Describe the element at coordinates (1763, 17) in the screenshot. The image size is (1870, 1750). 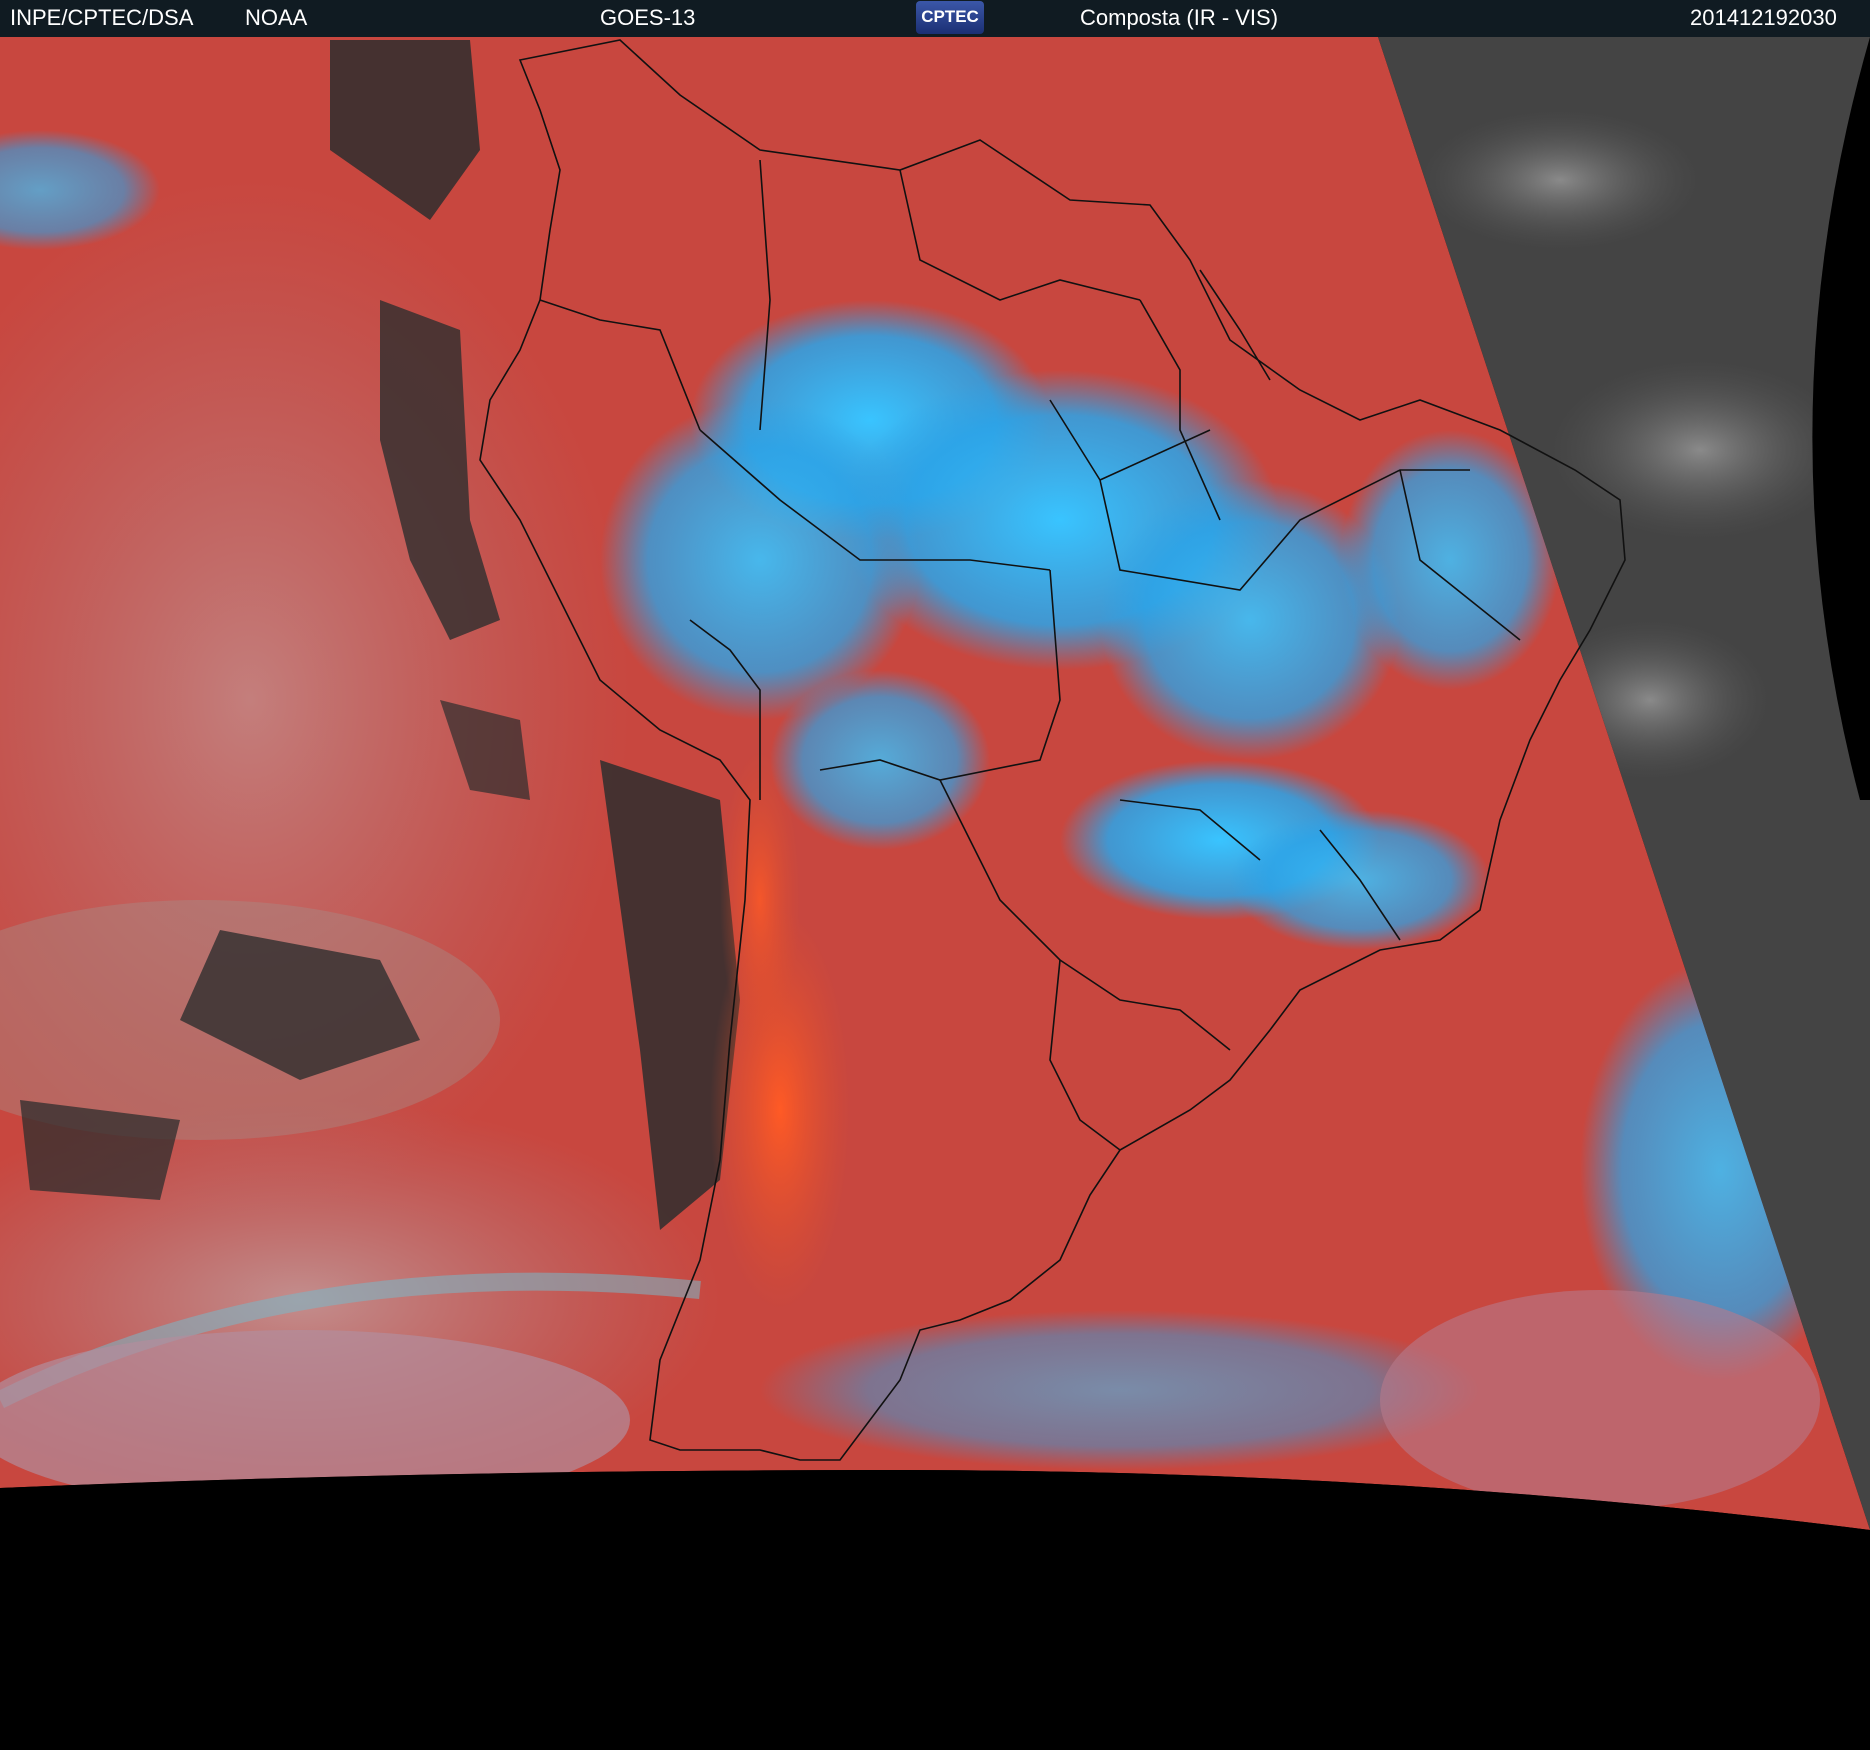
I see `timestamp-label: 201412192030` at that location.